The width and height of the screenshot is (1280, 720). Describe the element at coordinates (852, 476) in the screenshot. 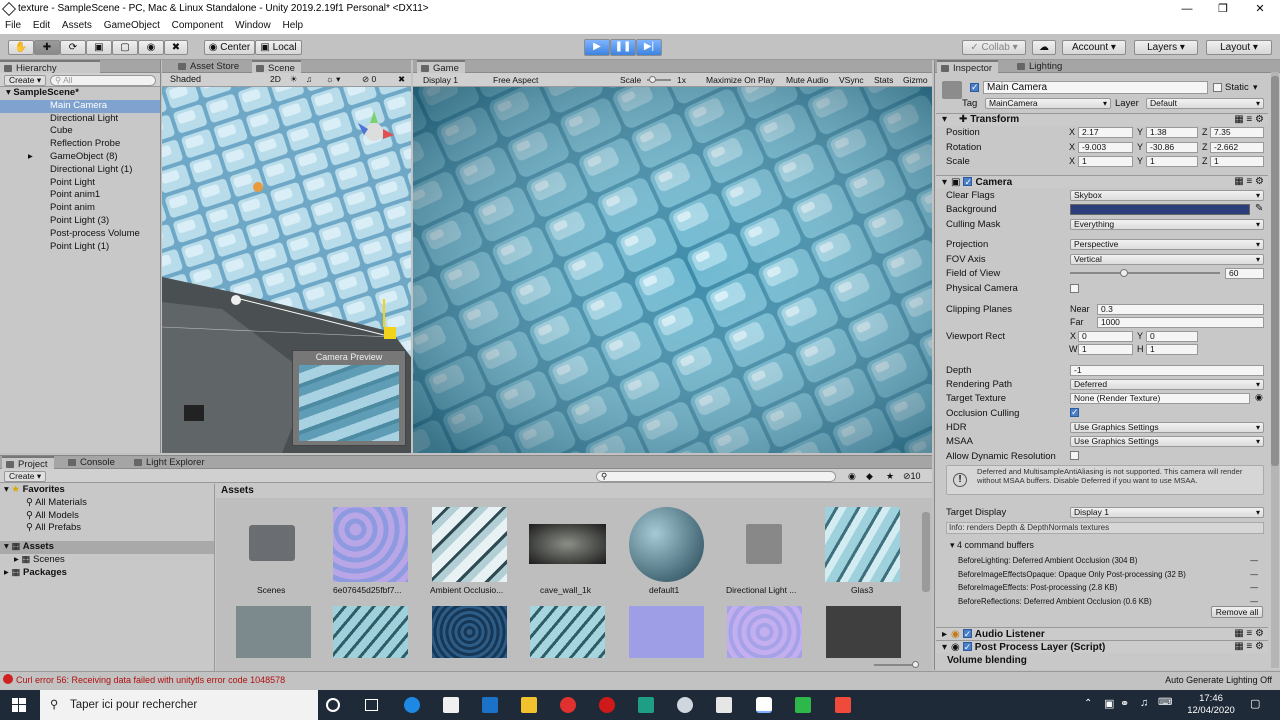

I see `search-by-type-icon: ◉` at that location.